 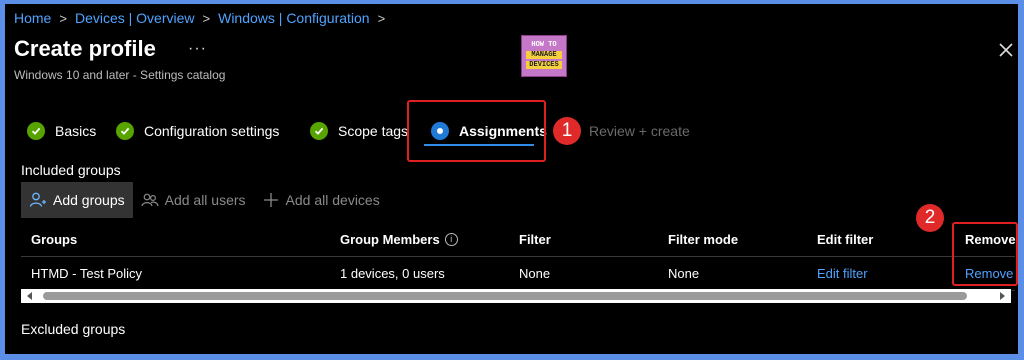 What do you see at coordinates (30, 296) in the screenshot?
I see `scroll-left-icon` at bounding box center [30, 296].